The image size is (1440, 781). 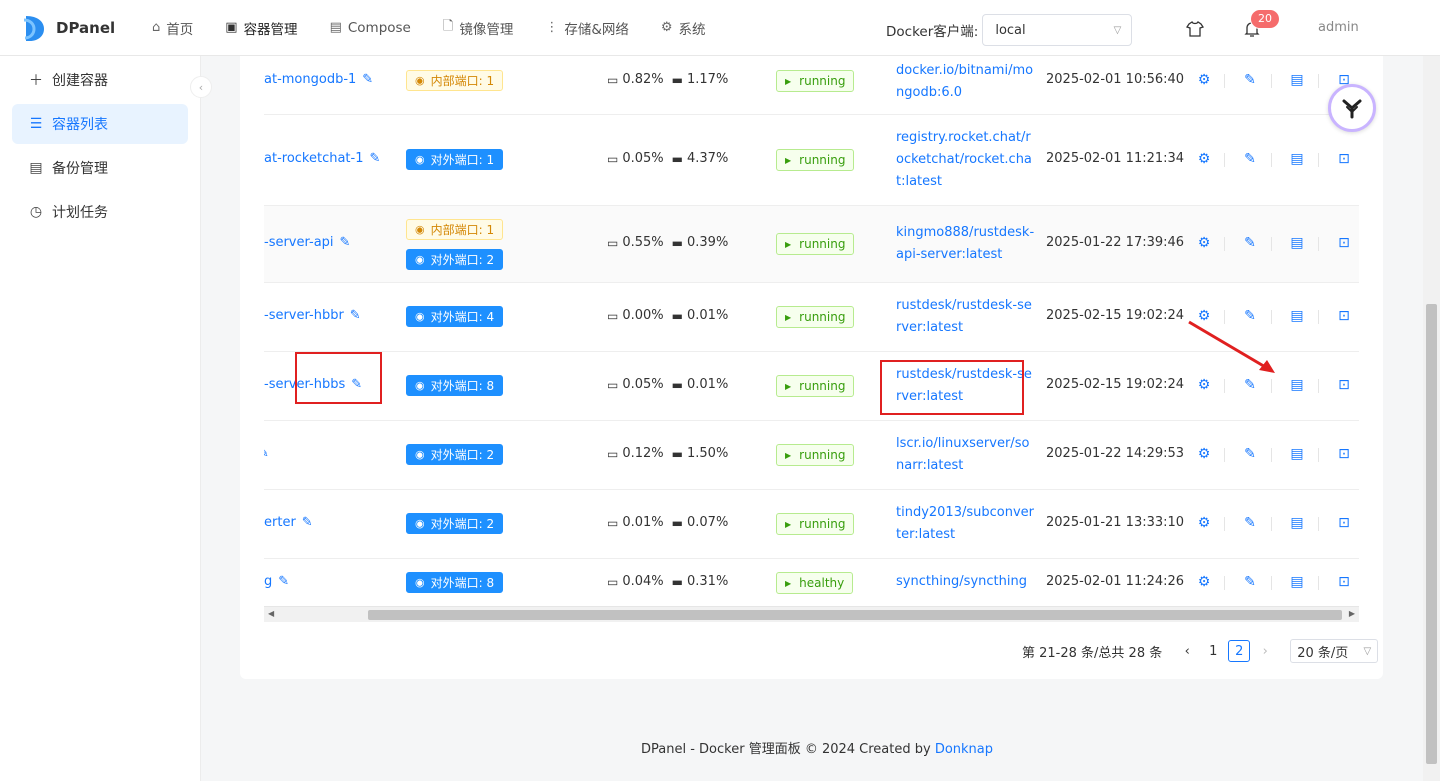 I want to click on page-size-value: 20 条/页, so click(x=1323, y=653).